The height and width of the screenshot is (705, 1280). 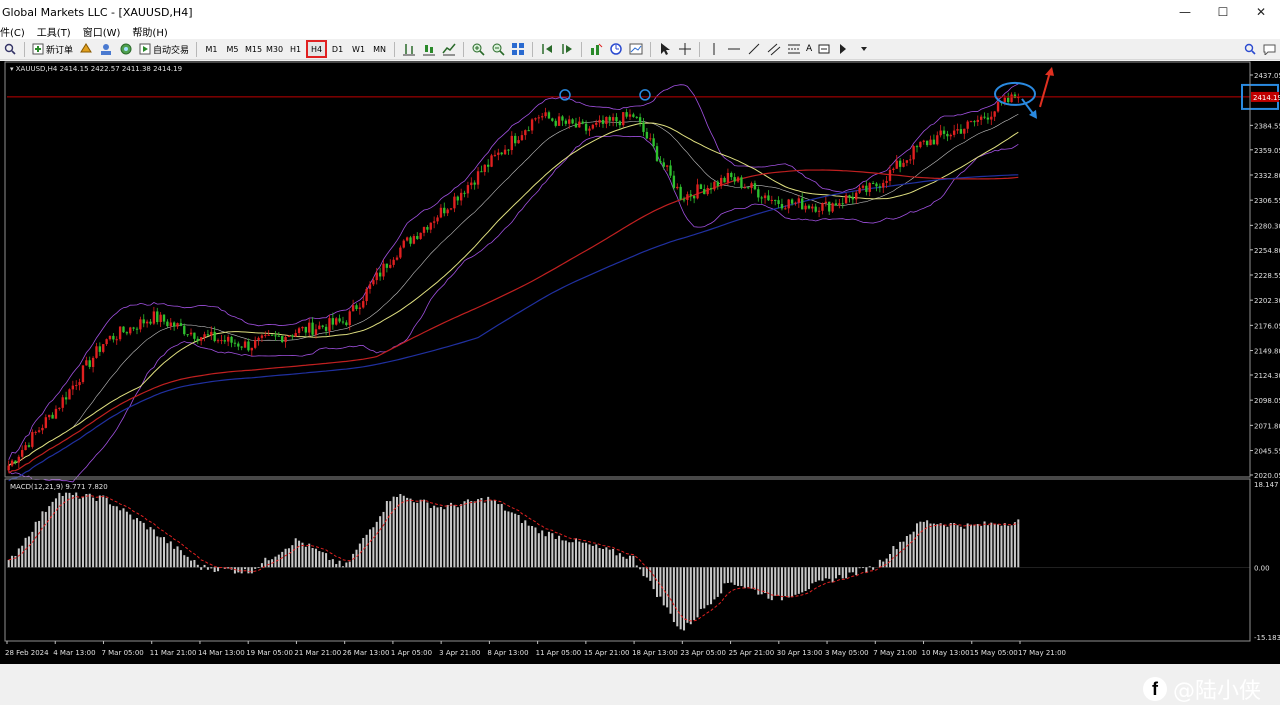 What do you see at coordinates (547, 49) in the screenshot?
I see `autoscroll-icon` at bounding box center [547, 49].